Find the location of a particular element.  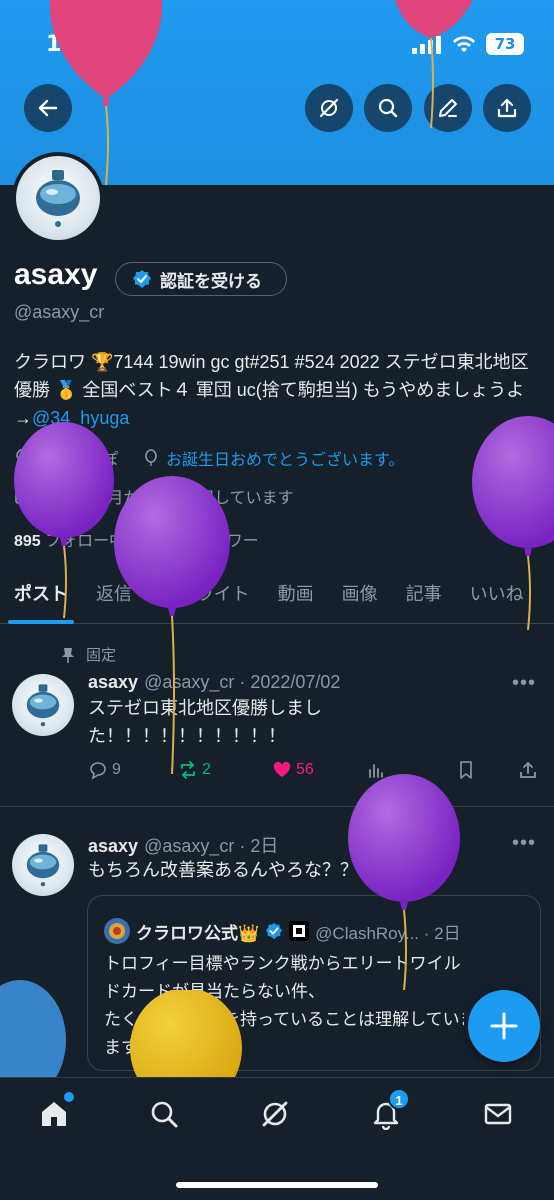

tab-likes: いいね is located at coordinates (497, 596).